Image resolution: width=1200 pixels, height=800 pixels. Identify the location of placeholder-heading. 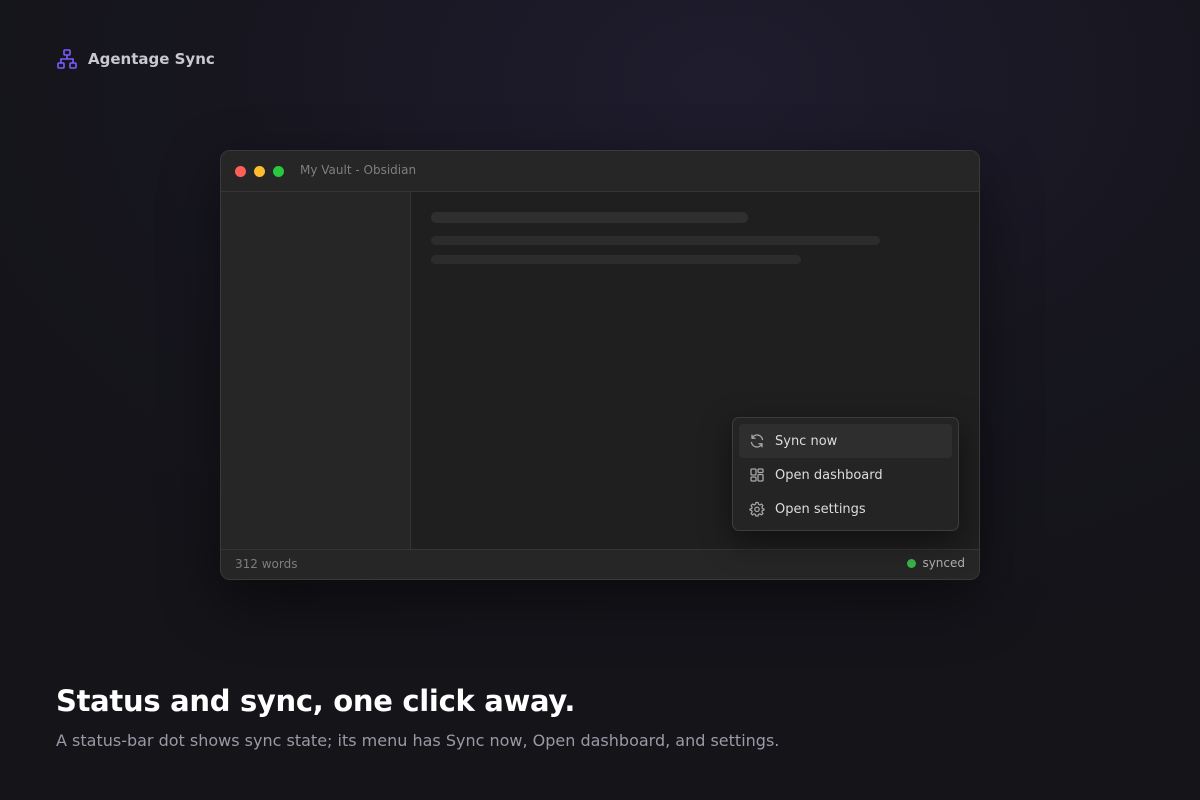
(589, 217).